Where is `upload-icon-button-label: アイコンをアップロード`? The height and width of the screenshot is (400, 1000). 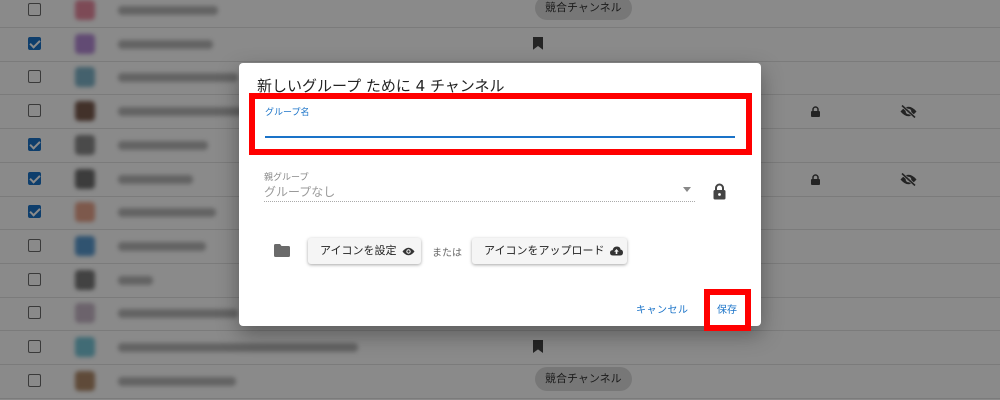
upload-icon-button-label: アイコンをアップロード is located at coordinates (544, 250).